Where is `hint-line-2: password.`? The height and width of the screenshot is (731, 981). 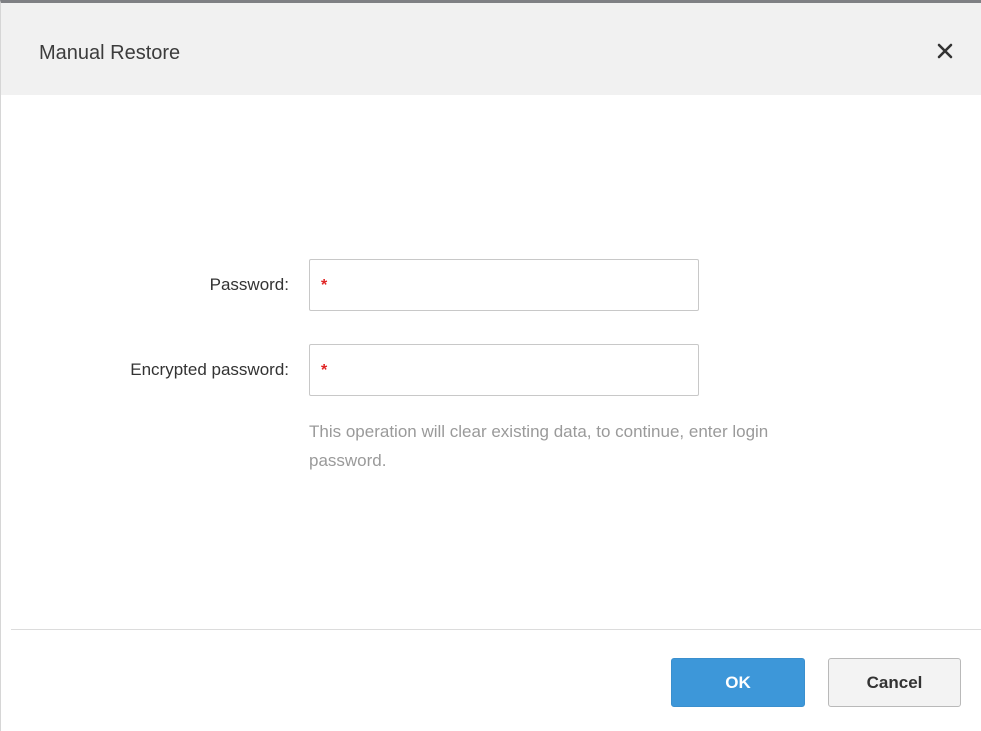 hint-line-2: password. is located at coordinates (348, 460).